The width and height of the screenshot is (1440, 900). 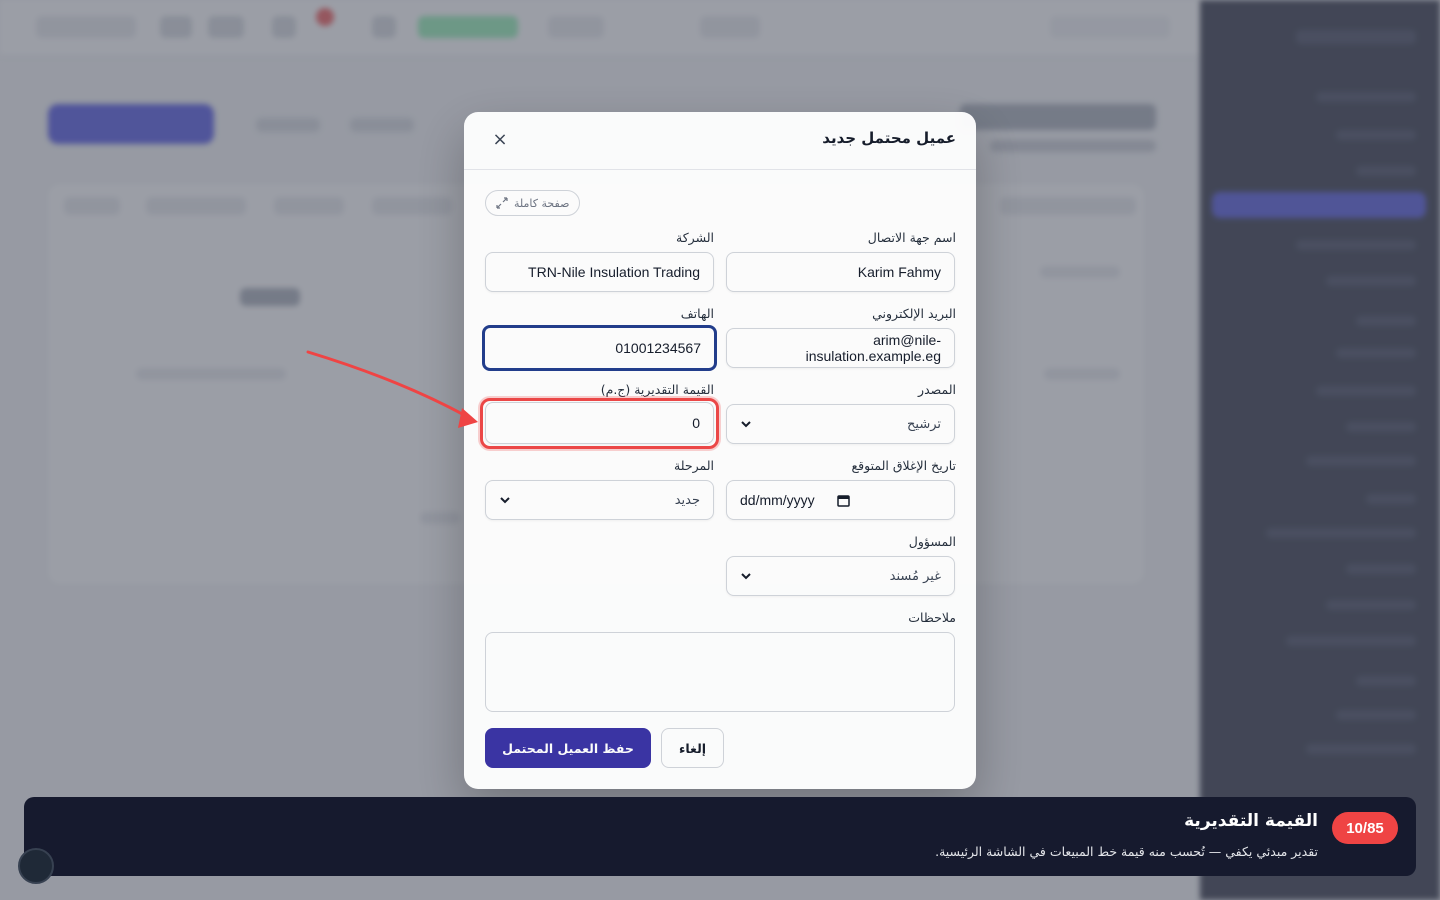 I want to click on estimated-value-label: القيمة التقديرية (ج.م), so click(x=657, y=389).